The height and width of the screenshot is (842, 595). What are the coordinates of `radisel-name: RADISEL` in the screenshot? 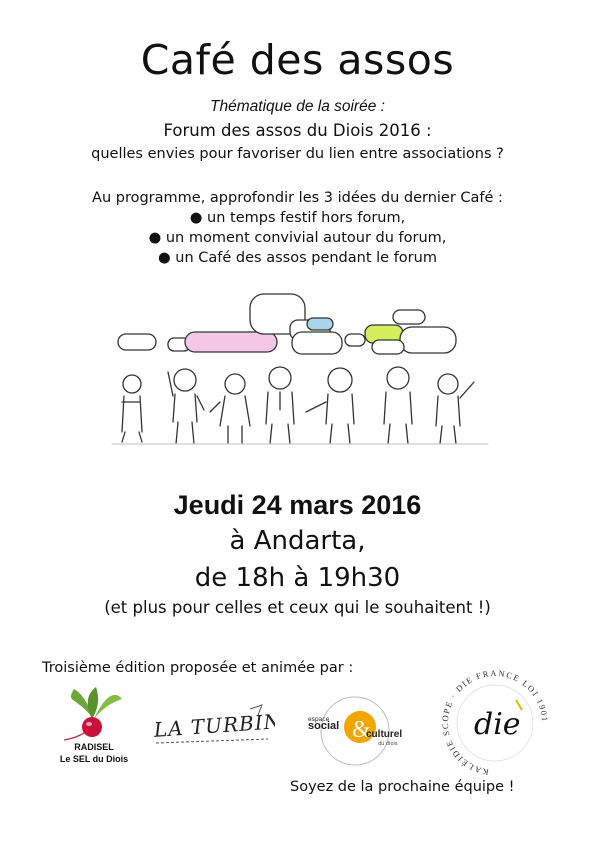 It's located at (94, 747).